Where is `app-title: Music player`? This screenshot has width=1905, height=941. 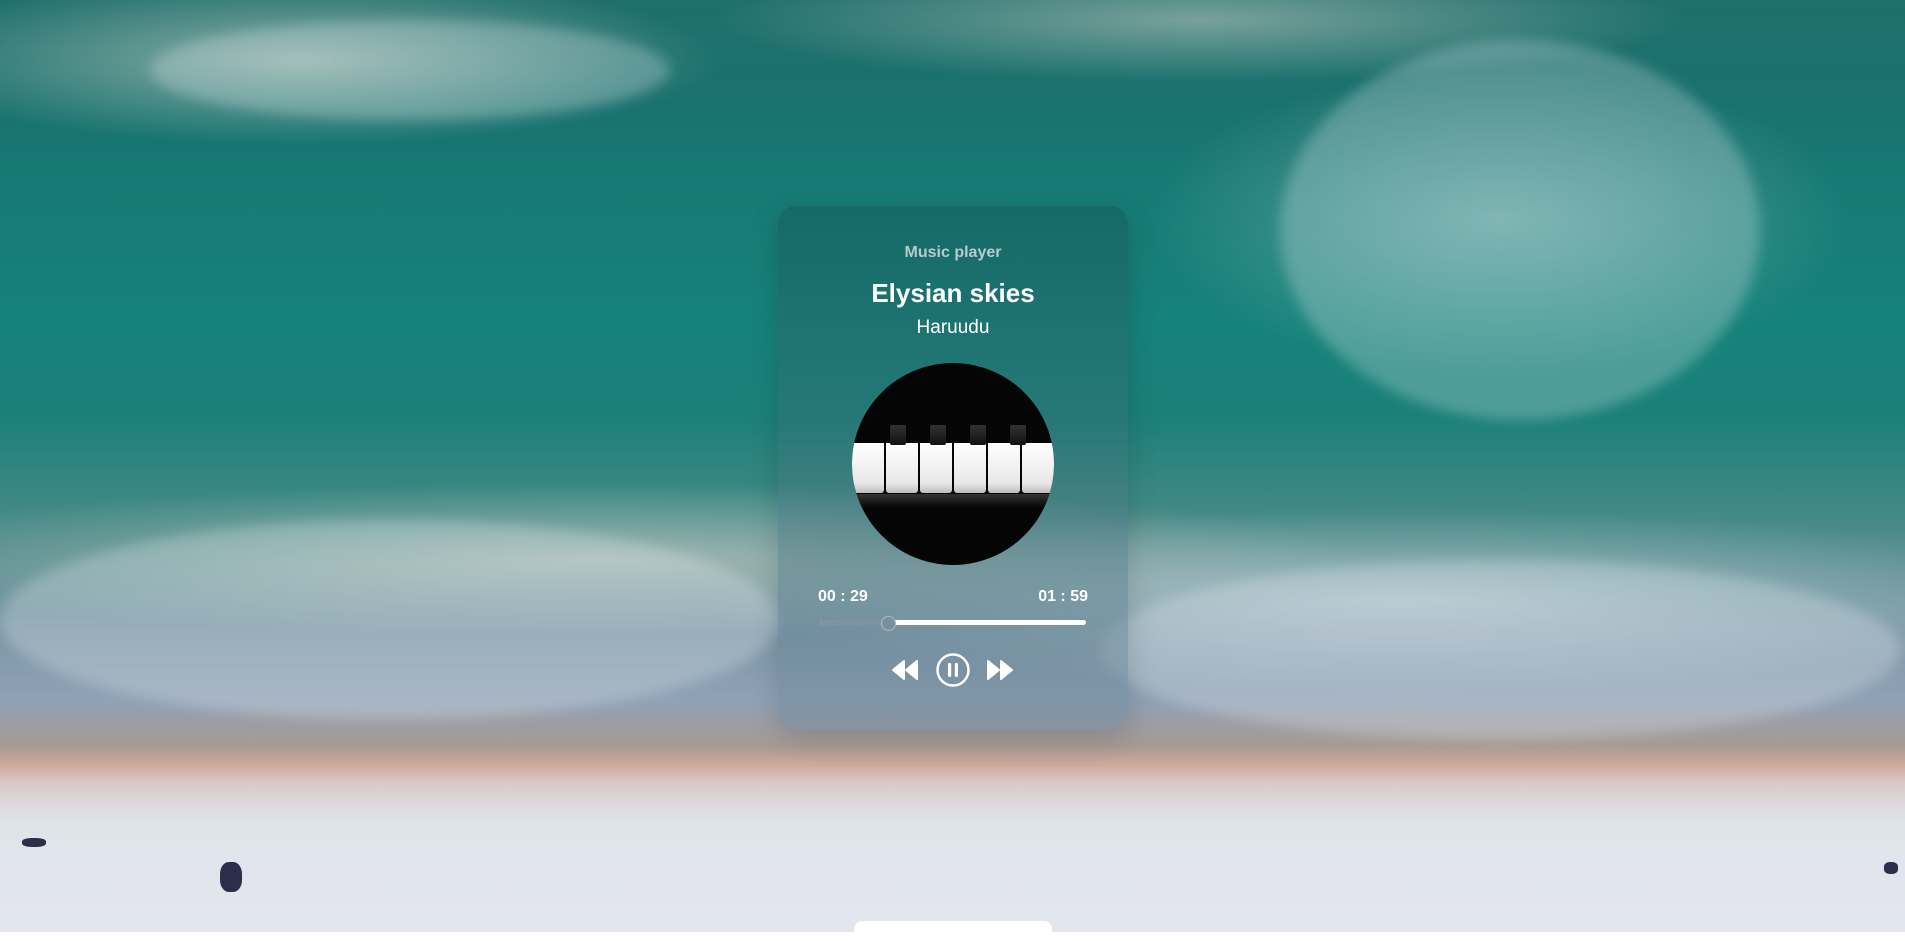 app-title: Music player is located at coordinates (953, 252).